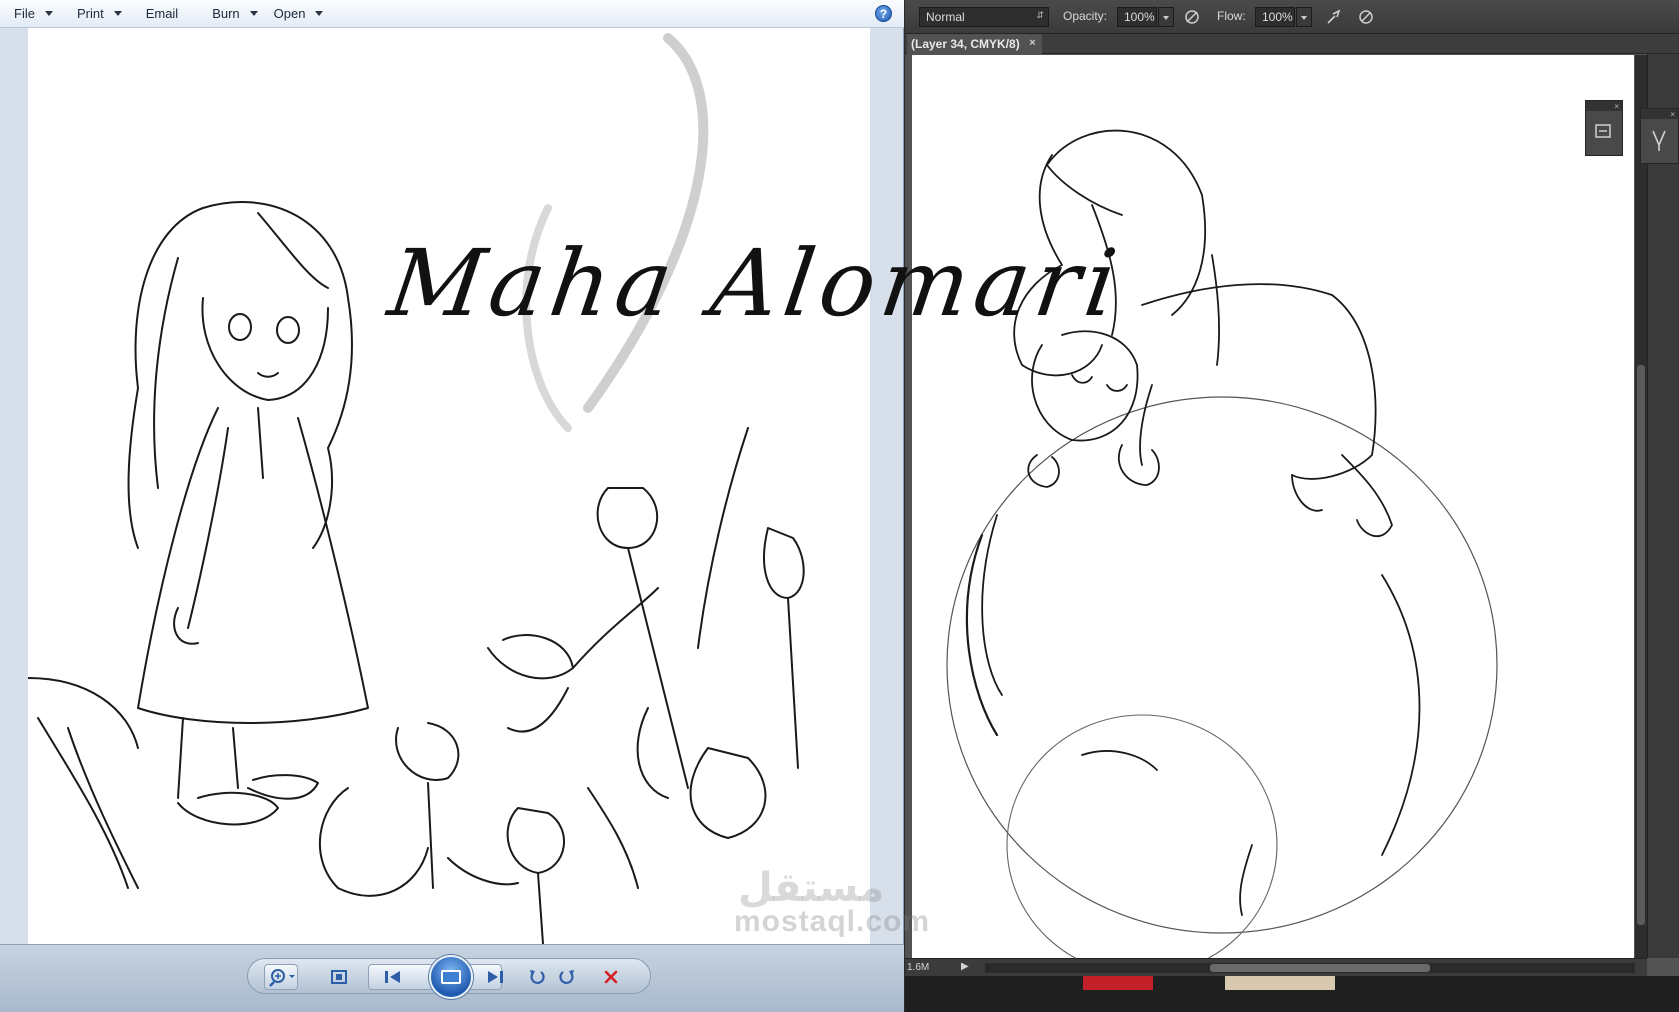 The height and width of the screenshot is (1012, 1679). What do you see at coordinates (918, 967) in the screenshot?
I see `document-size: 1.6M` at bounding box center [918, 967].